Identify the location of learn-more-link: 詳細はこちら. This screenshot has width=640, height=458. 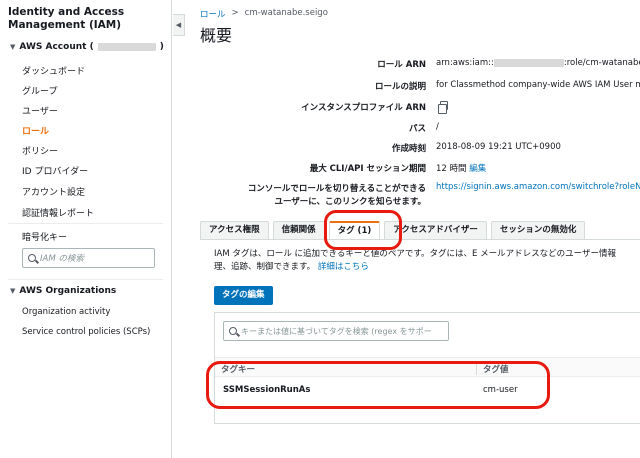
(343, 267).